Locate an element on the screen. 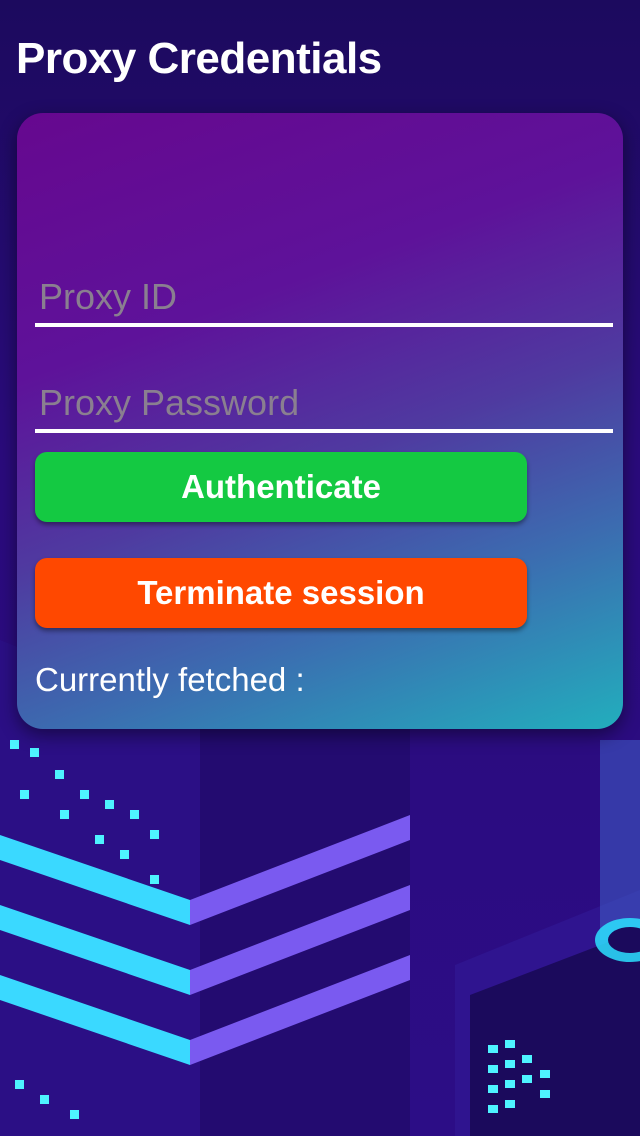  proxy-id-input is located at coordinates (324, 297).